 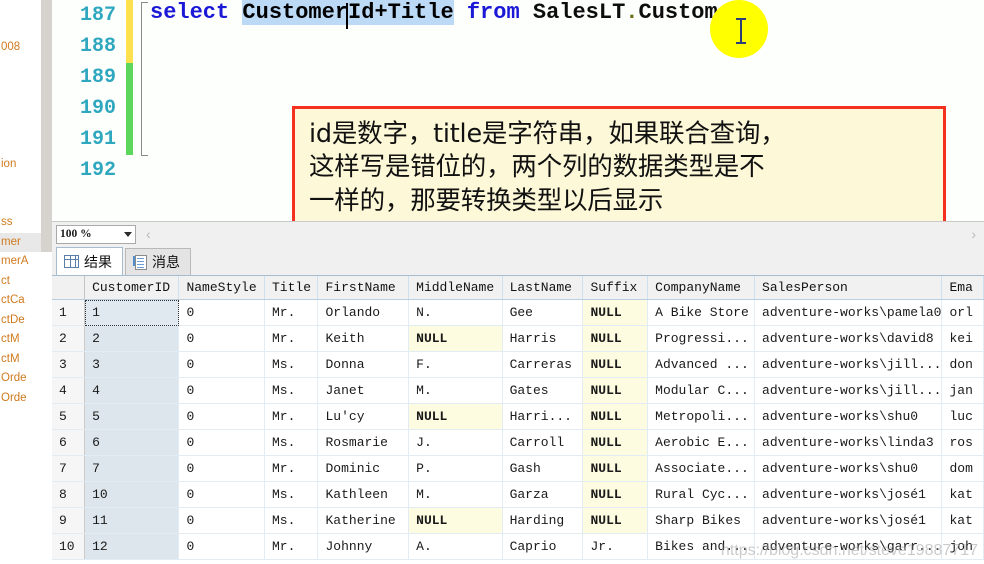 I want to click on grid-column-header: Ema, so click(x=962, y=288).